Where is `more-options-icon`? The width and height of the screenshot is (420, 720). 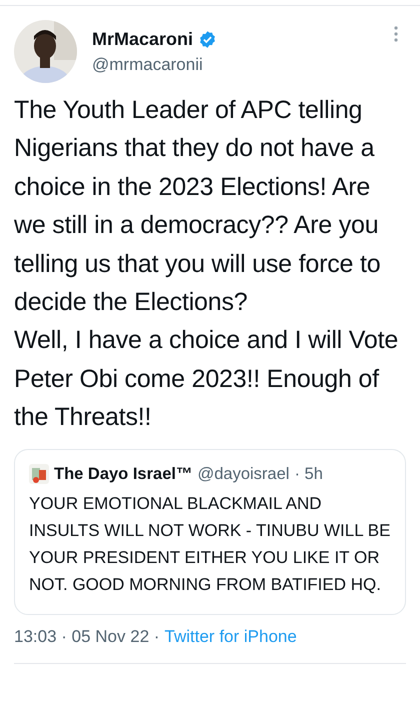 more-options-icon is located at coordinates (396, 34).